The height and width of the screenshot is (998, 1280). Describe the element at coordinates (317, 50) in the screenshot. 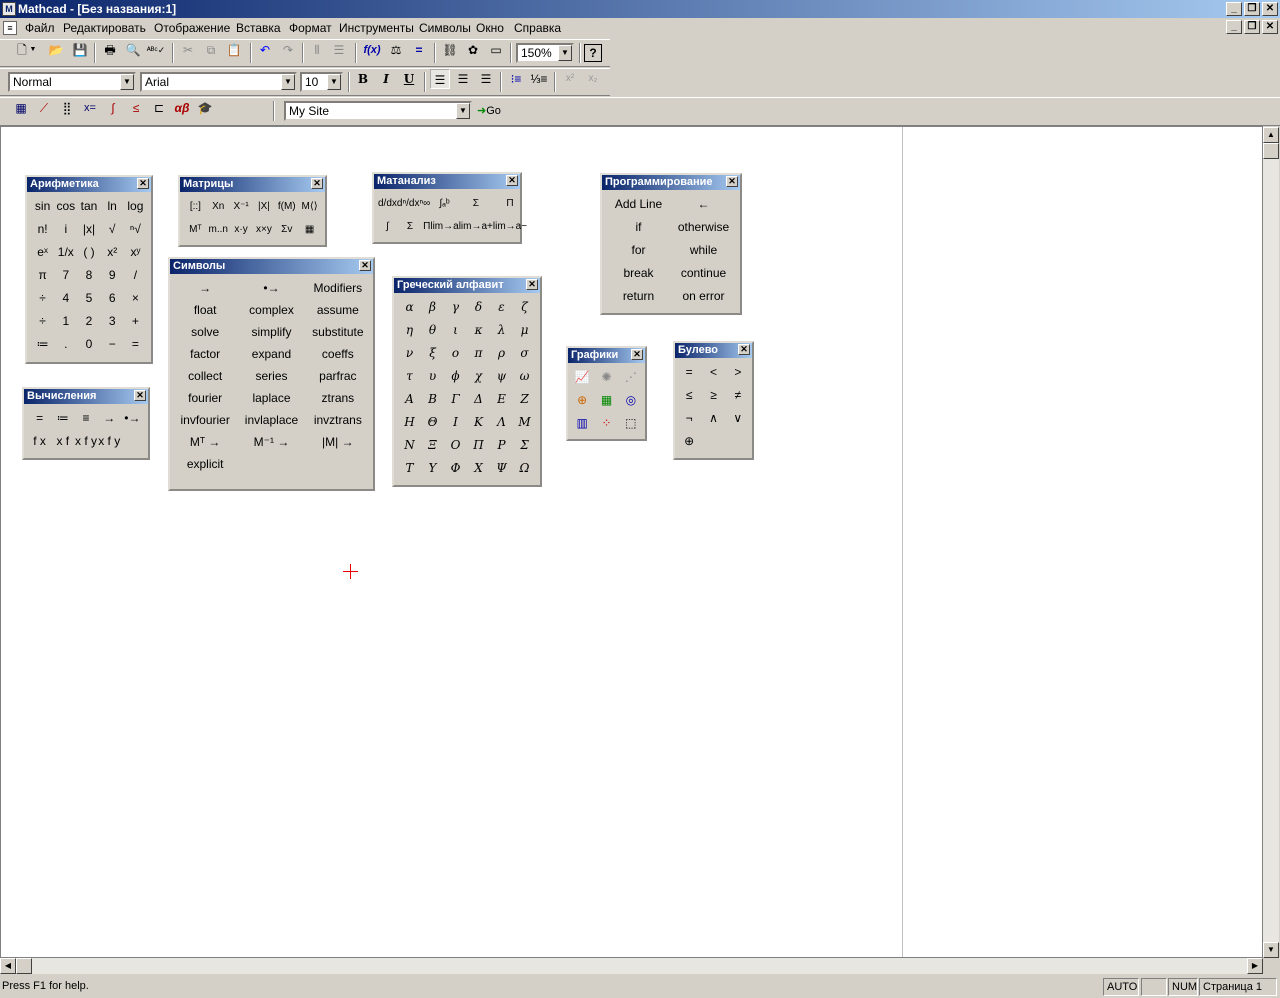

I see `align-across-icon: ⫴` at that location.